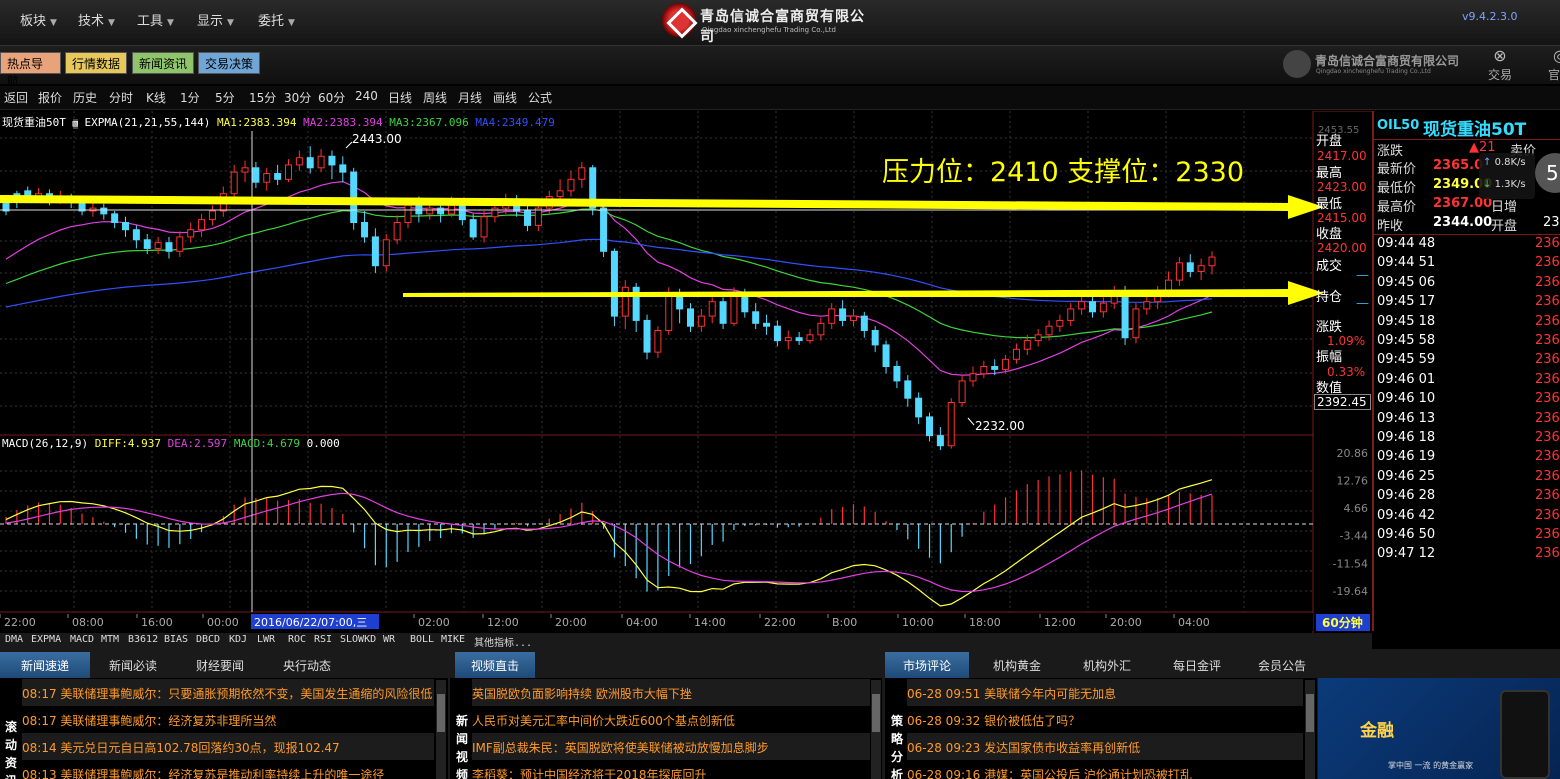 The height and width of the screenshot is (779, 1560). Describe the element at coordinates (323, 639) in the screenshot. I see `indicator-tab: RSI` at that location.